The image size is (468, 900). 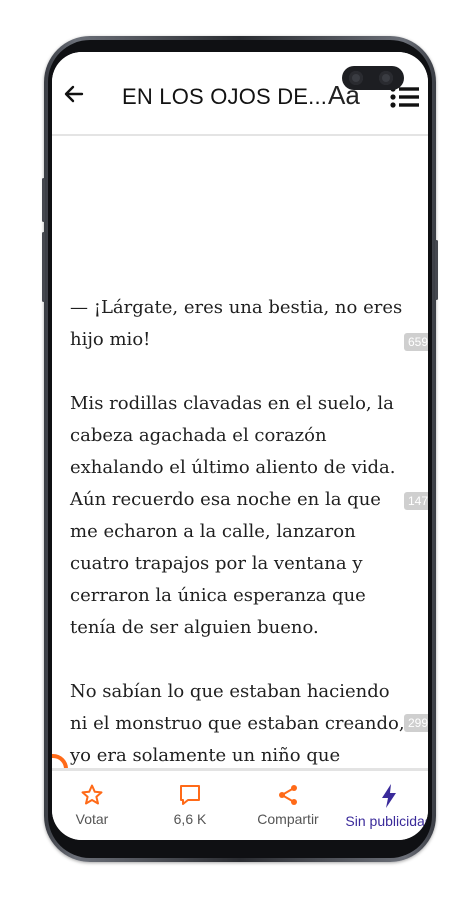 I want to click on top-app-bar: EN LOS OJOS DE... Aa, so click(x=240, y=94).